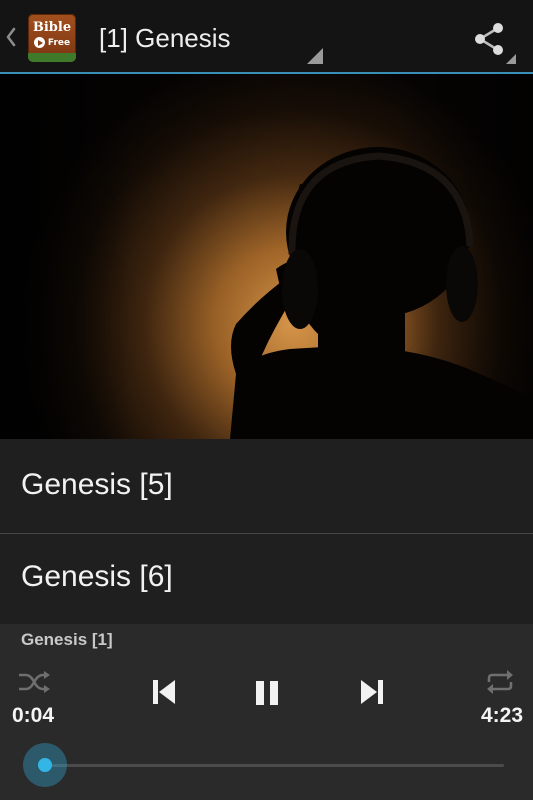  What do you see at coordinates (52, 57) in the screenshot?
I see `app-icon-base` at bounding box center [52, 57].